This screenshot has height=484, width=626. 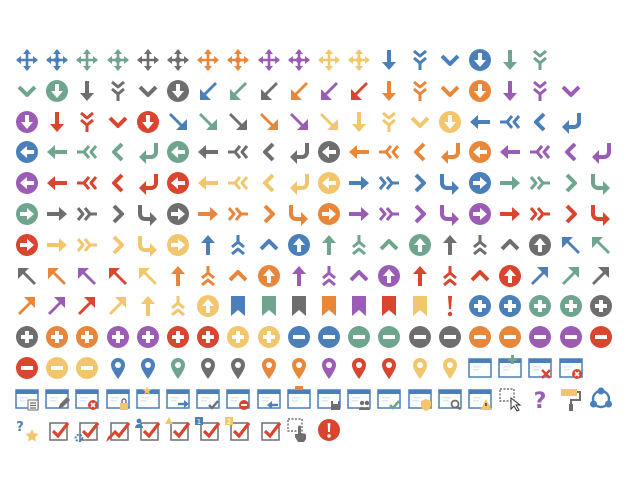 What do you see at coordinates (571, 368) in the screenshot?
I see `window-remove-icon` at bounding box center [571, 368].